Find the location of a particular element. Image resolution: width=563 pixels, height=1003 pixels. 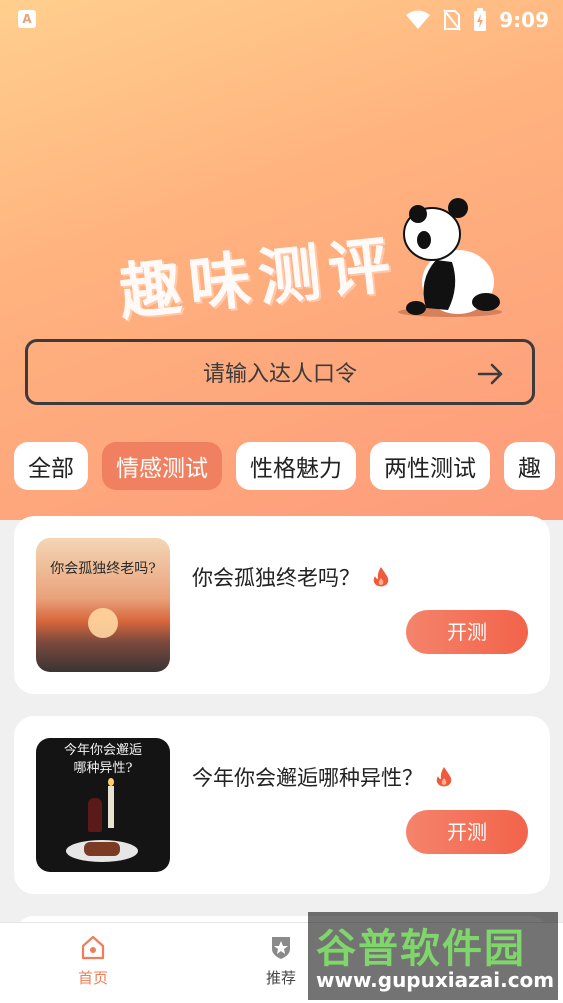

status-icons: 9:09 is located at coordinates (477, 20).